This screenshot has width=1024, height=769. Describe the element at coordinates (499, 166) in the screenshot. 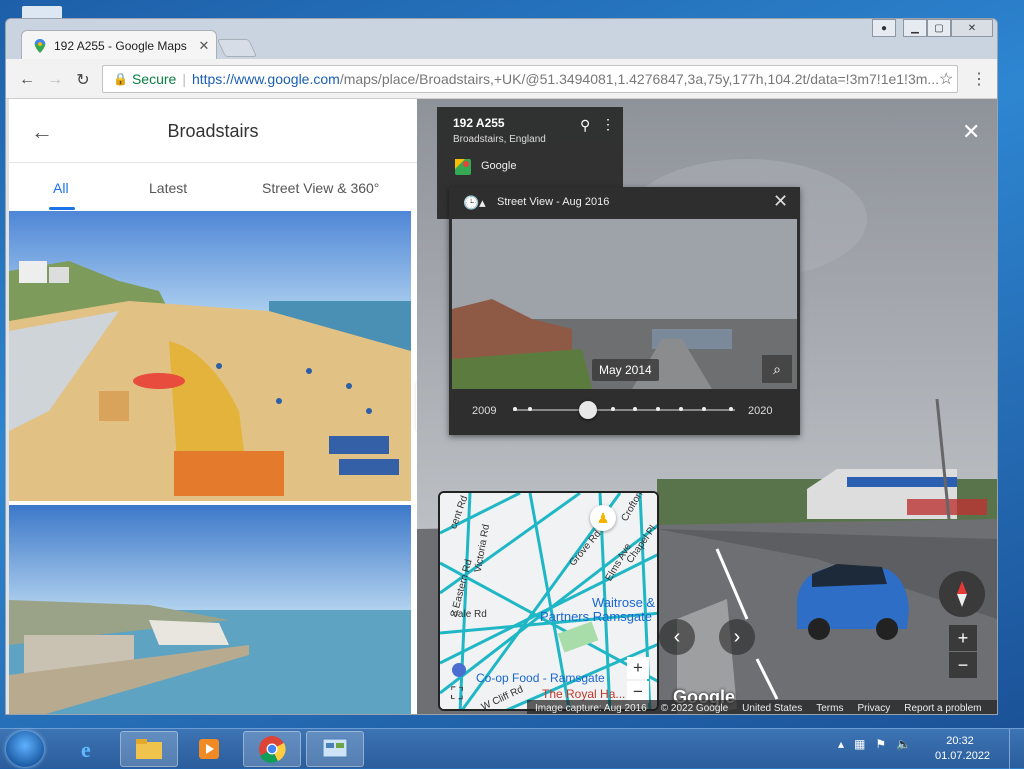

I see `provider-label: Google` at that location.